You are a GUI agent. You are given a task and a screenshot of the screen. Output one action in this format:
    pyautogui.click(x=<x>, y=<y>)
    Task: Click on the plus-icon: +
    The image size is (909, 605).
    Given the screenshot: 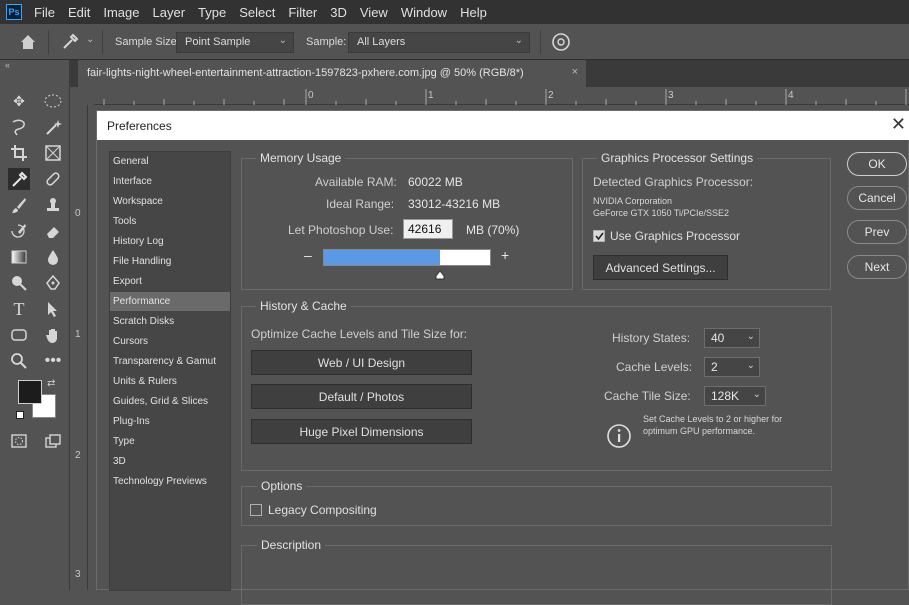 What is the action you would take?
    pyautogui.click(x=505, y=255)
    